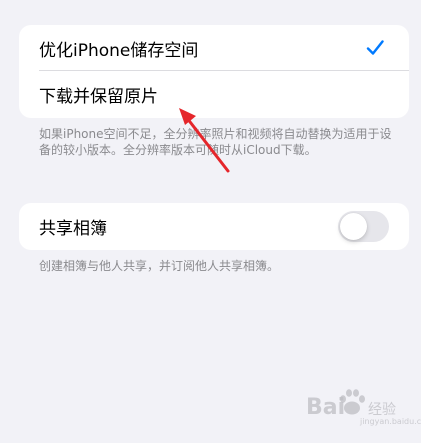 The width and height of the screenshot is (421, 443). I want to click on toggle-knob, so click(353, 226).